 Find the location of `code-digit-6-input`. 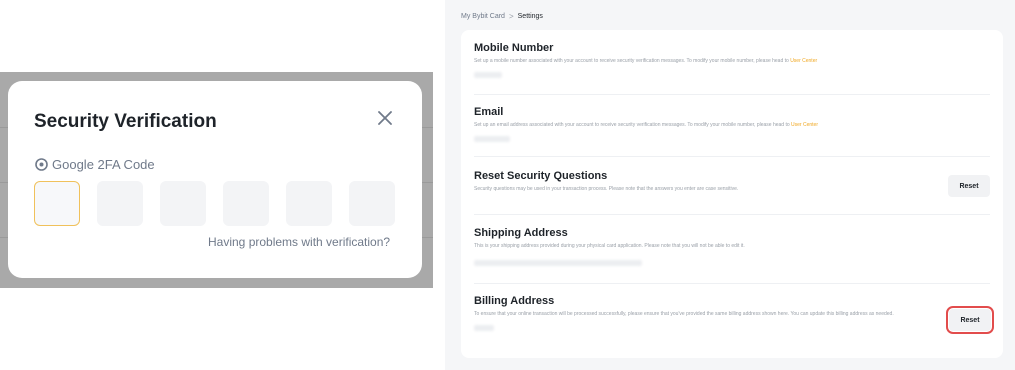

code-digit-6-input is located at coordinates (372, 203).